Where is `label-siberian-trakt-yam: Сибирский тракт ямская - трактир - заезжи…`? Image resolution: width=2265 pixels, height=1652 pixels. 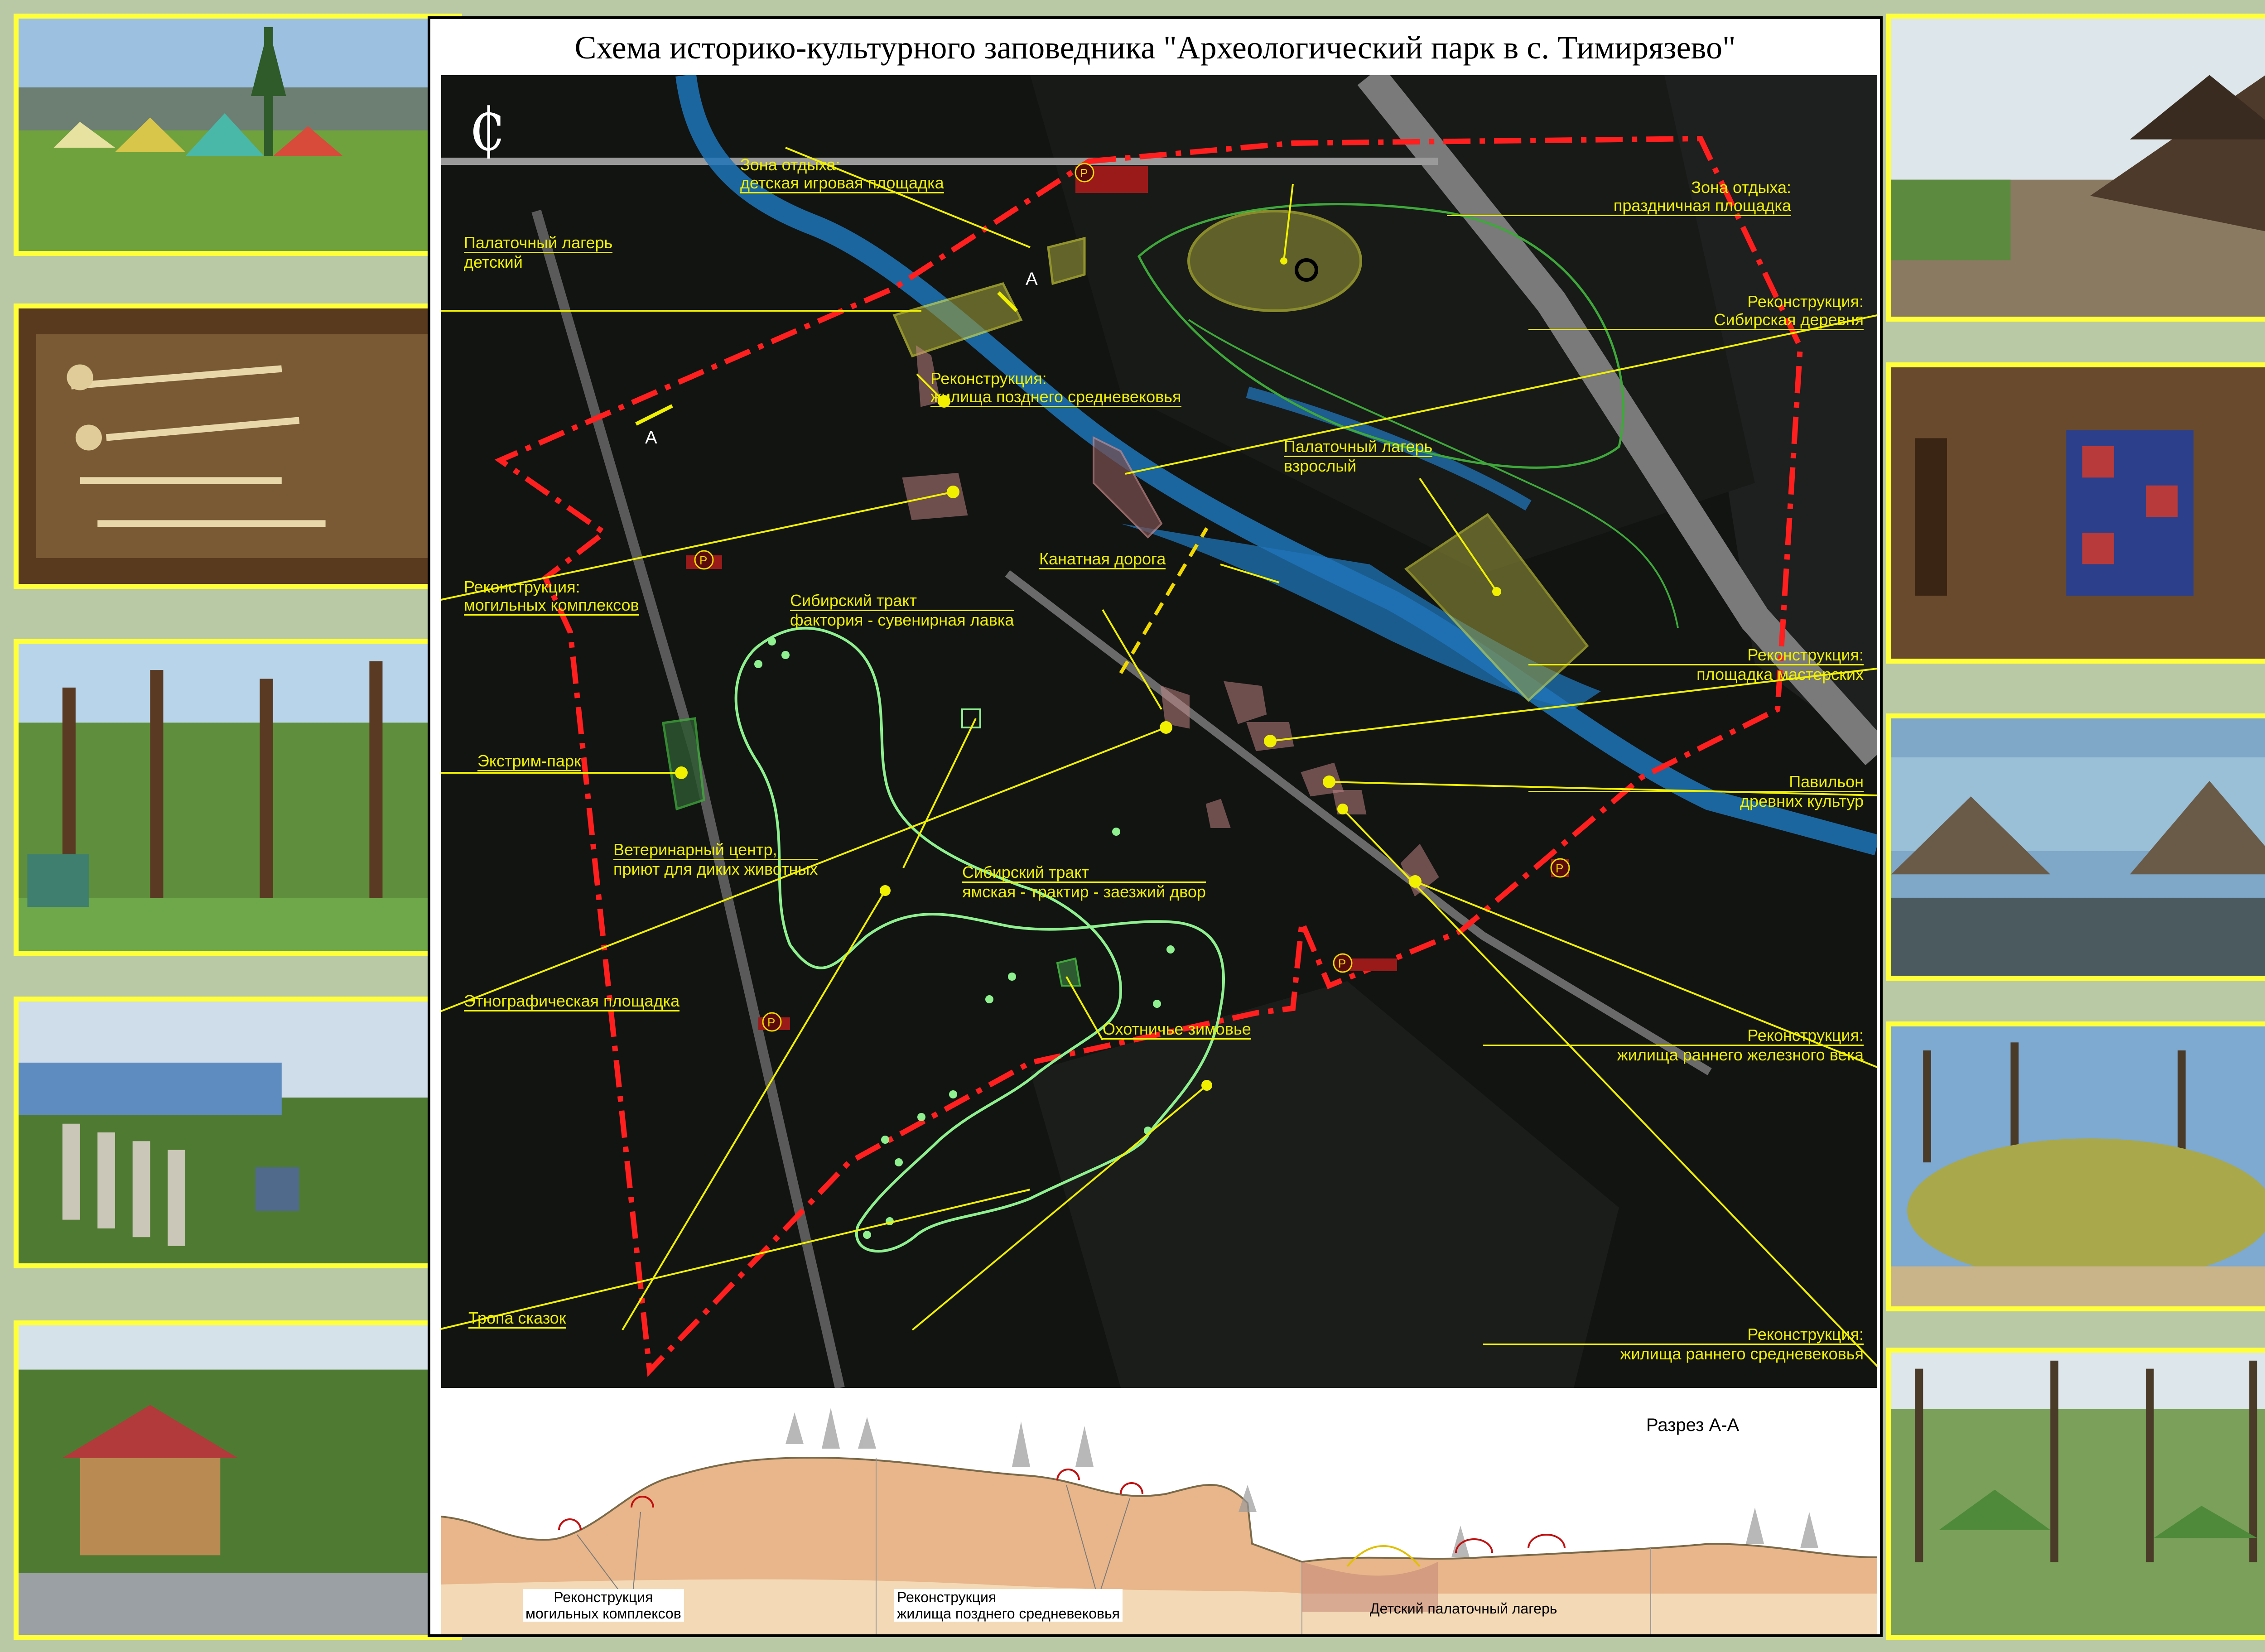
label-siberian-trakt-yam: Сибирский тракт ямская - трактир - заезжи… is located at coordinates (1084, 882).